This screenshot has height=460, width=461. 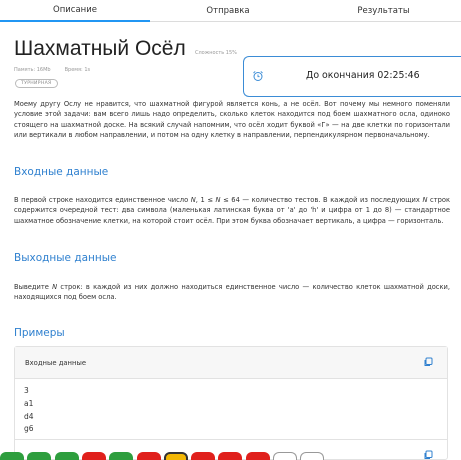 What do you see at coordinates (65, 258) in the screenshot?
I see `output-heading: Выходные данные` at bounding box center [65, 258].